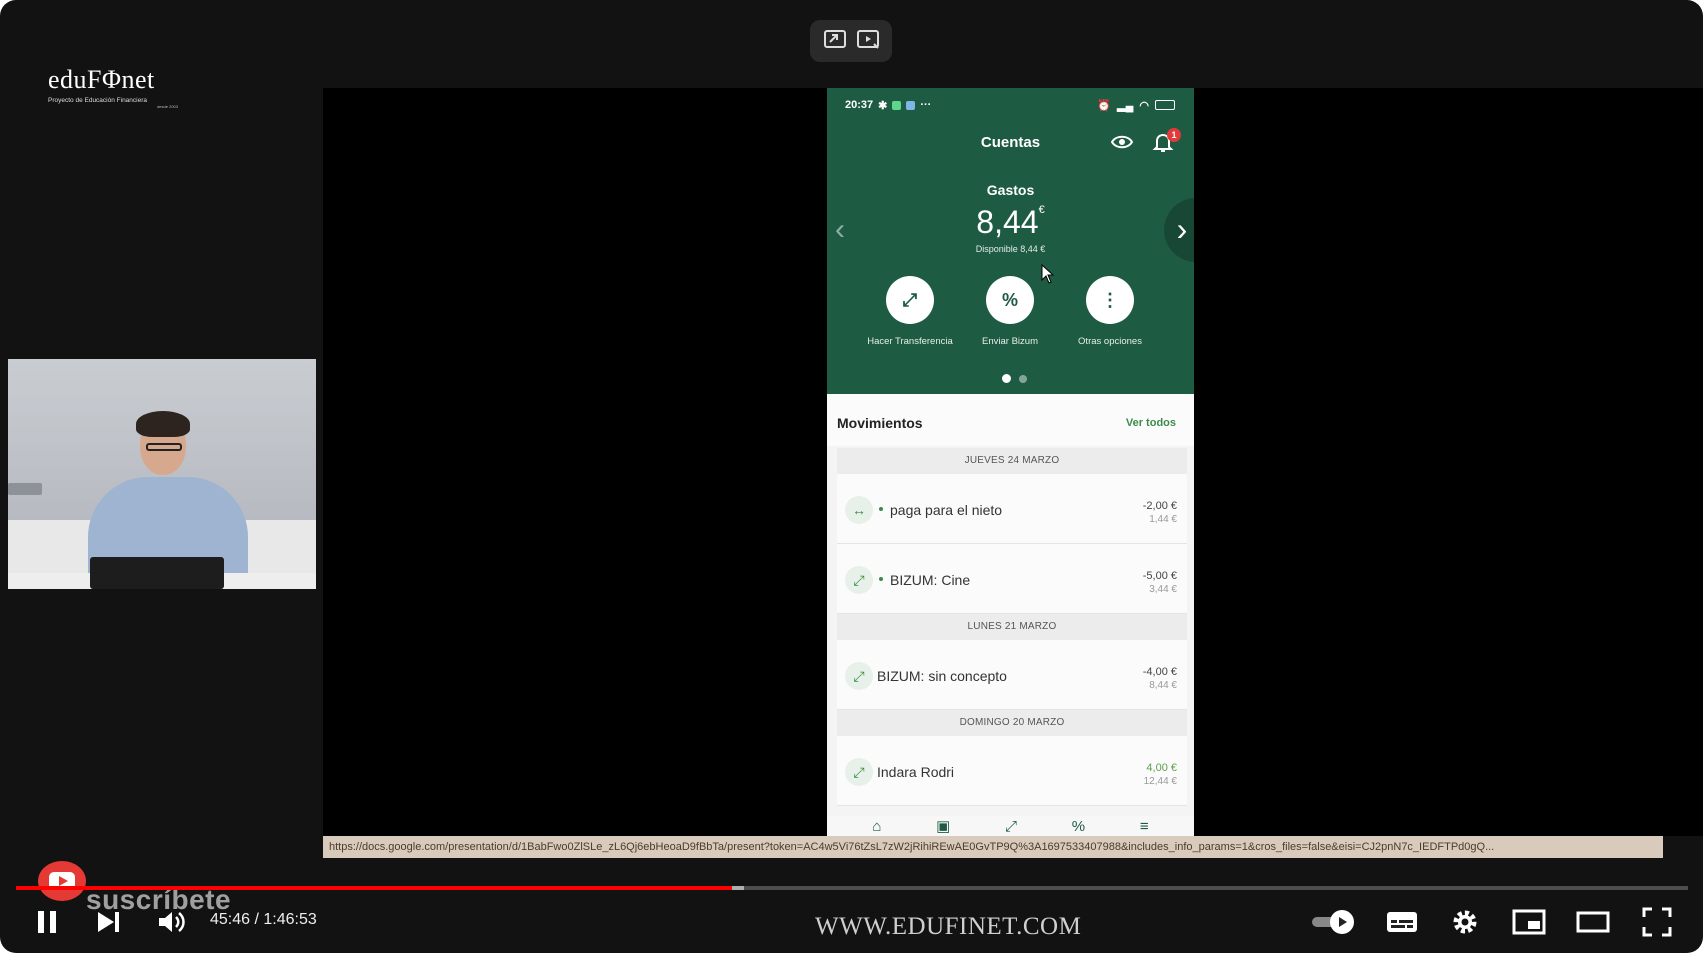 Image resolution: width=1706 pixels, height=953 pixels. I want to click on presenter-glasses, so click(164, 447).